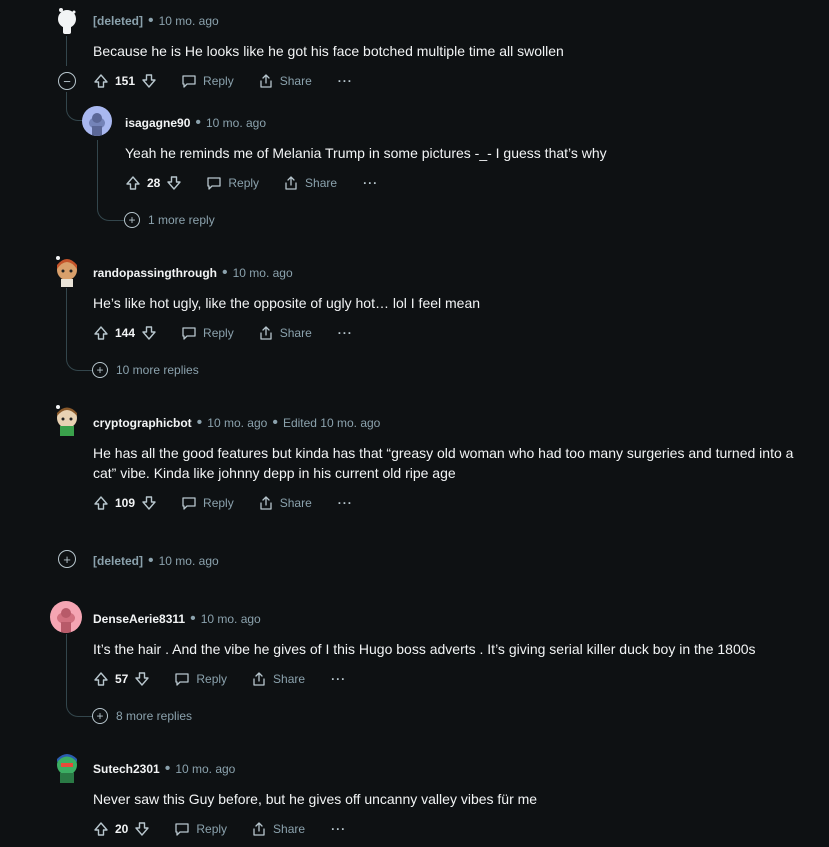 This screenshot has height=847, width=829. I want to click on vote-count: 109, so click(125, 503).